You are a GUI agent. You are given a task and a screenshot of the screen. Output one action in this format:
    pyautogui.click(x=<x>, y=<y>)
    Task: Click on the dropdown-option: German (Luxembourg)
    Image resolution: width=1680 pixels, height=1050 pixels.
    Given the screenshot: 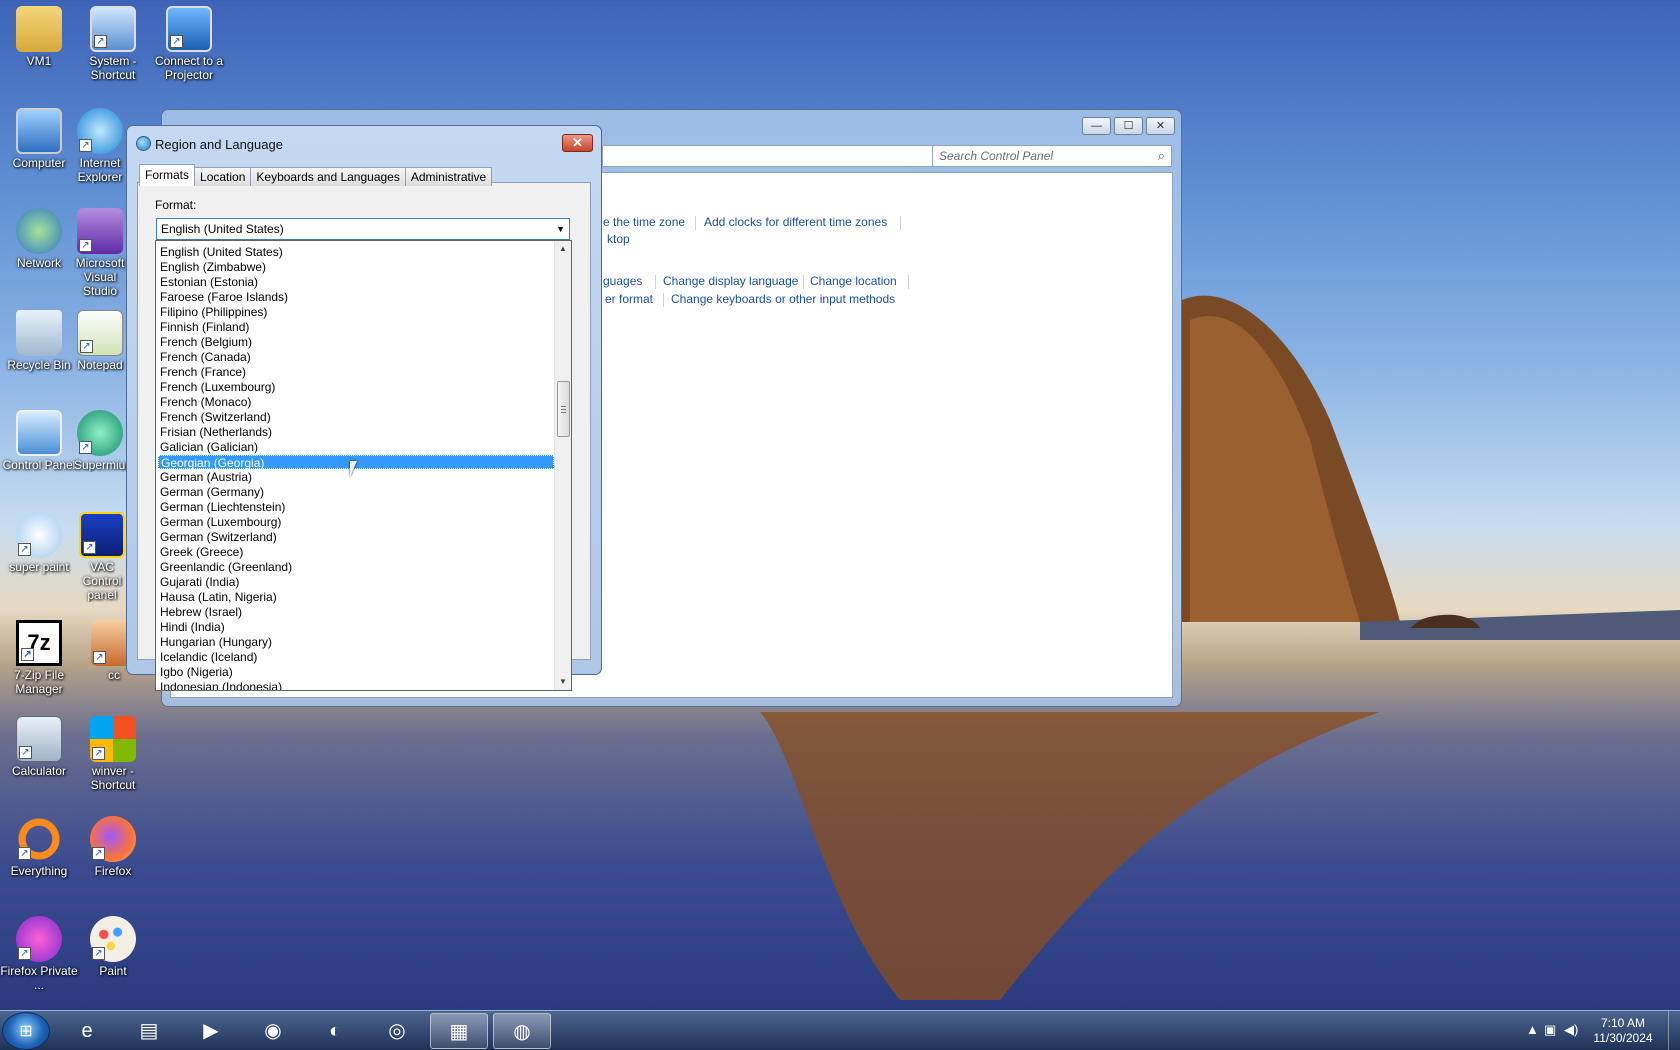 What is the action you would take?
    pyautogui.click(x=356, y=522)
    